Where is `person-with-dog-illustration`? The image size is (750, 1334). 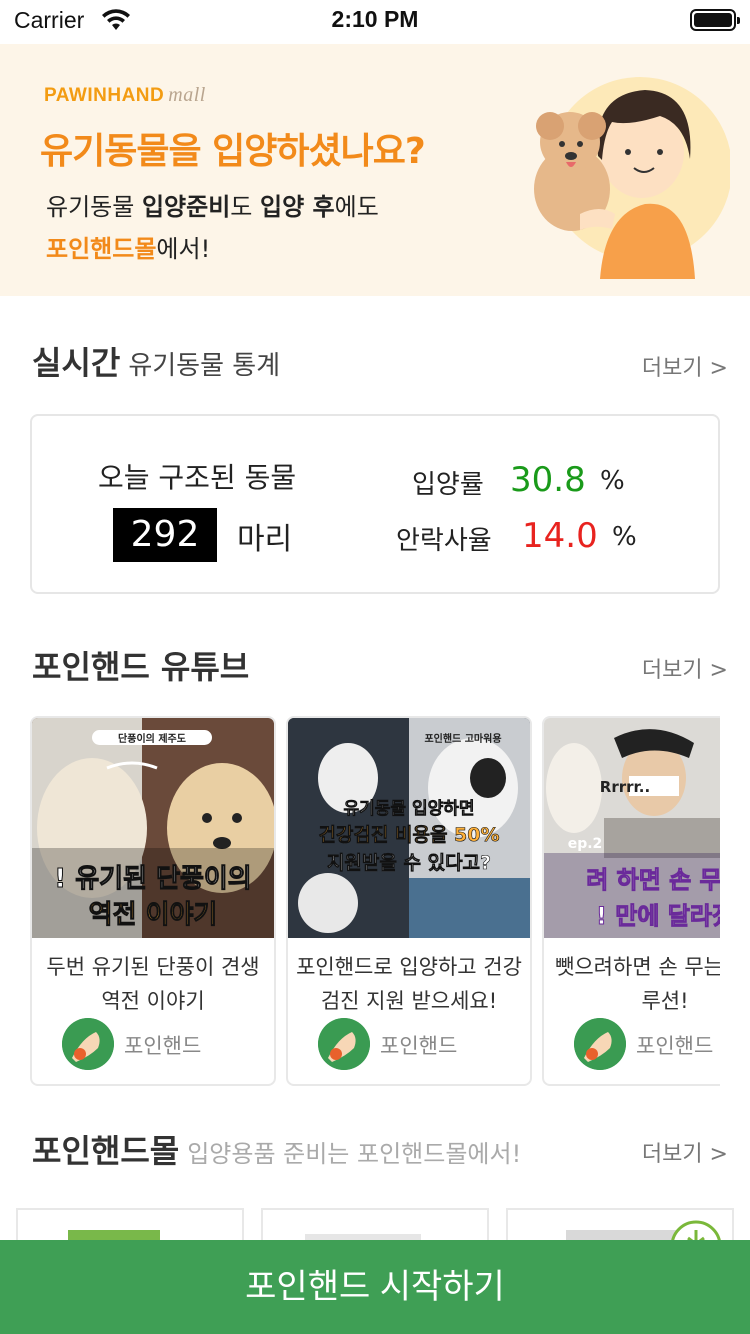 person-with-dog-illustration is located at coordinates (632, 178).